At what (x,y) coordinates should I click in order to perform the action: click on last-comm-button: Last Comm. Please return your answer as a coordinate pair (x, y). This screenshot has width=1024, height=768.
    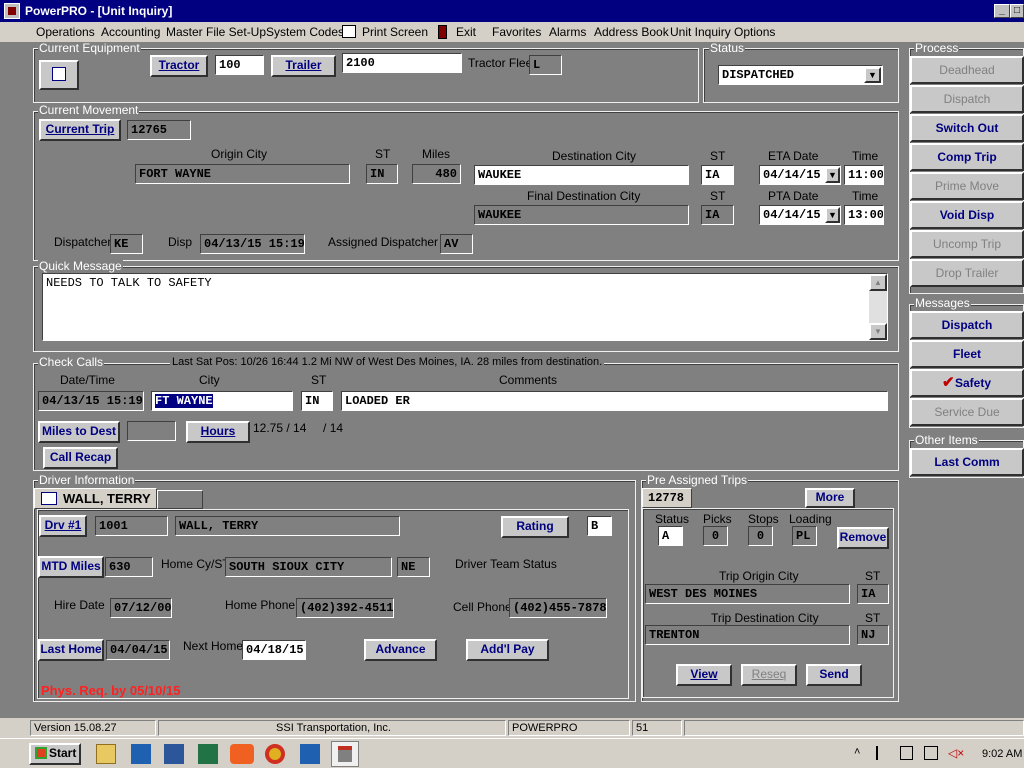
    Looking at the image, I should click on (967, 462).